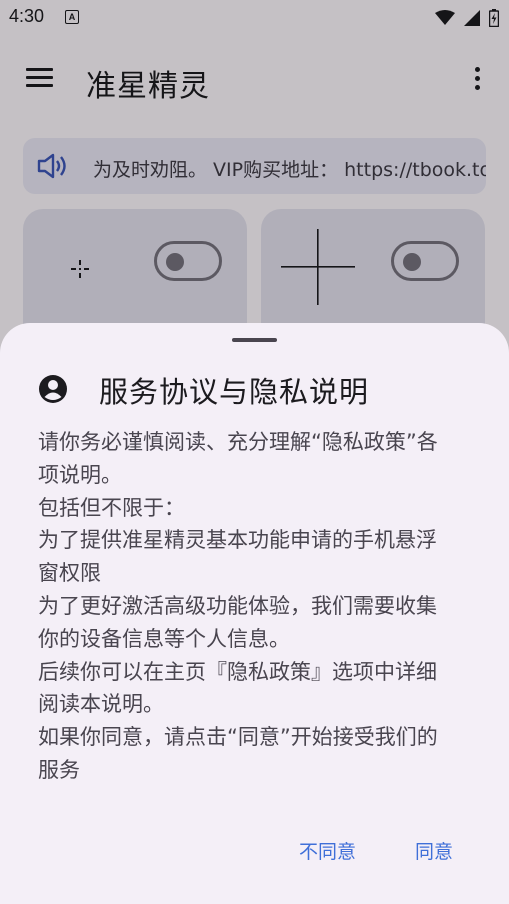 This screenshot has height=904, width=509. What do you see at coordinates (434, 850) in the screenshot?
I see `agree-button: 同意` at bounding box center [434, 850].